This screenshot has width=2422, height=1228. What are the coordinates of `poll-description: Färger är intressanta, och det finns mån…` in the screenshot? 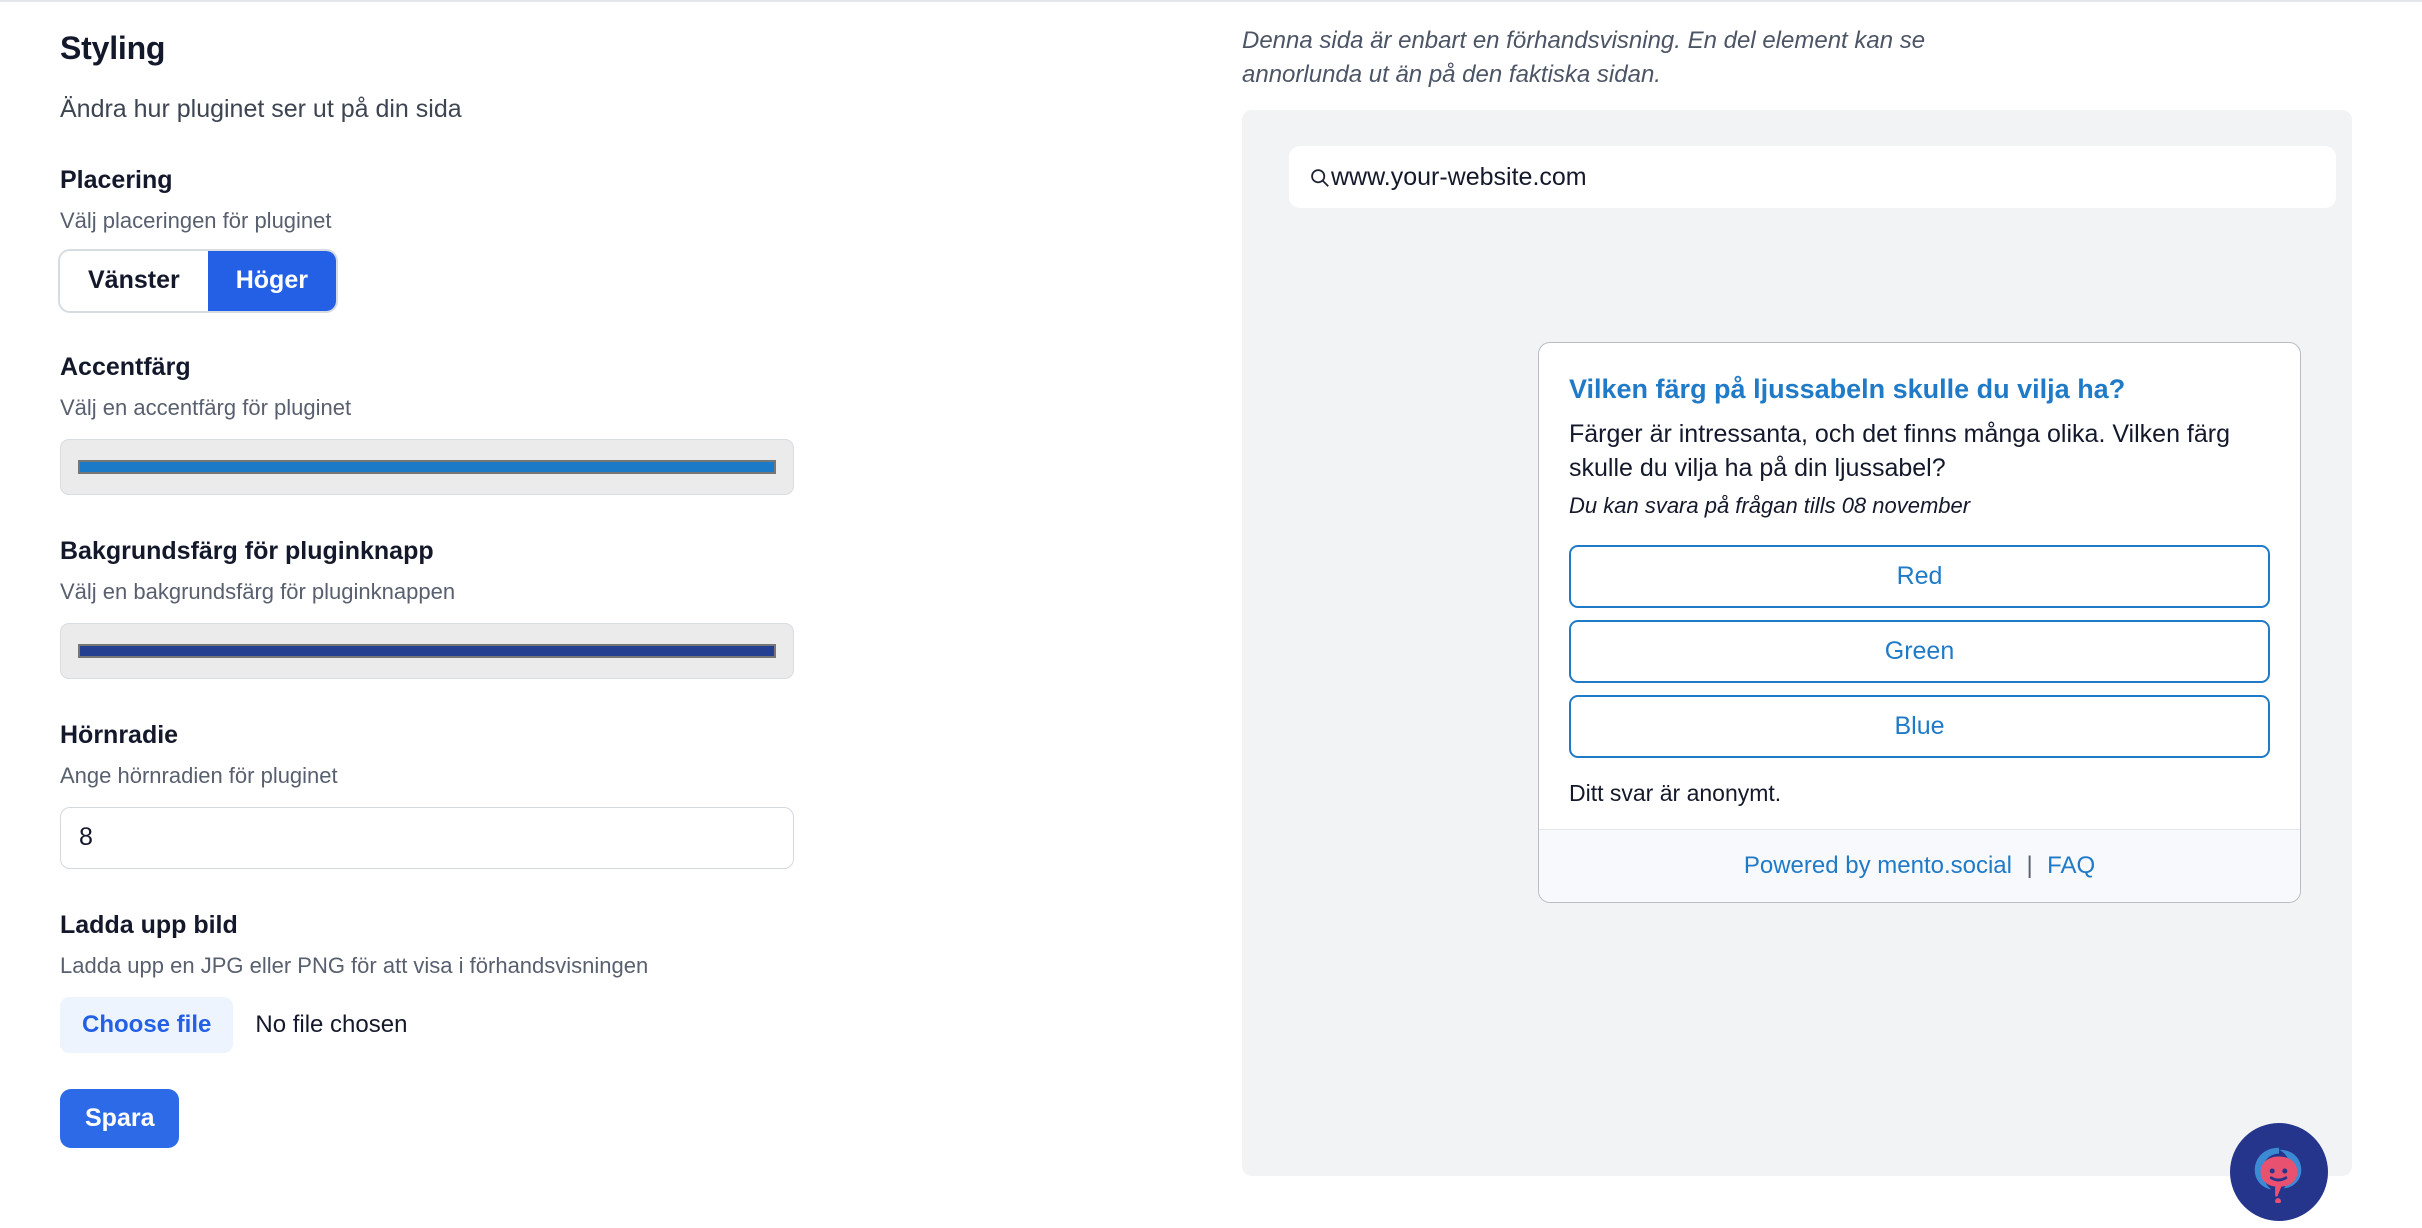 It's located at (1899, 451).